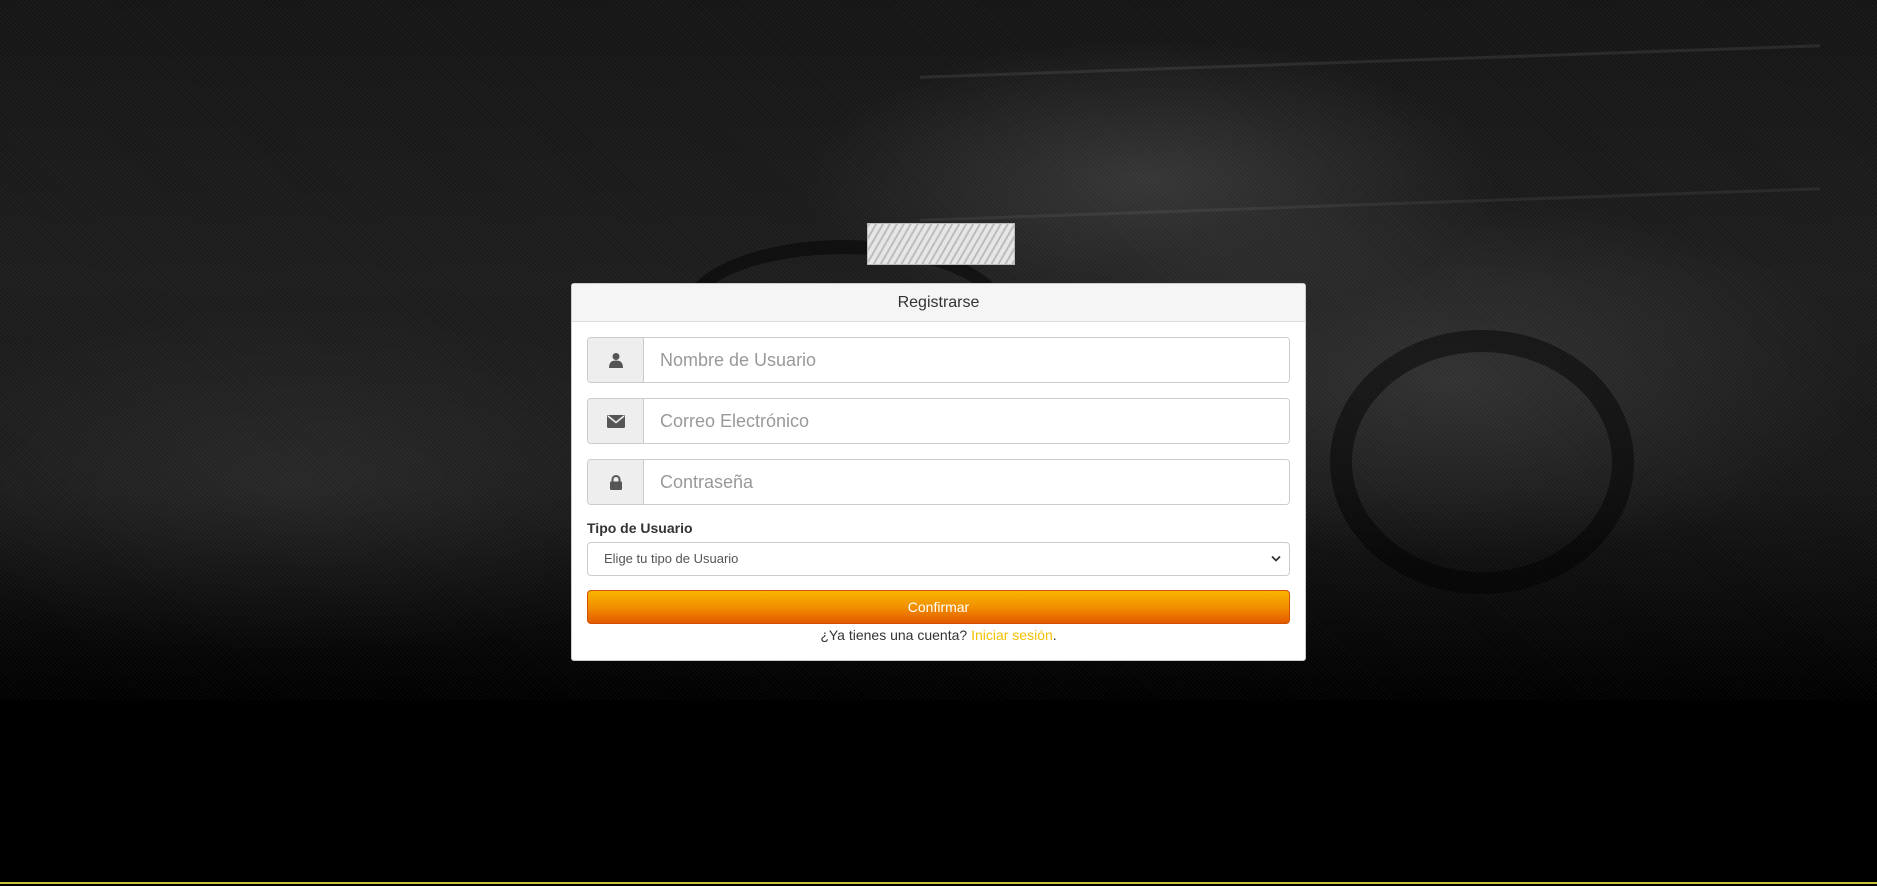  I want to click on card-title: Registrarse, so click(938, 303).